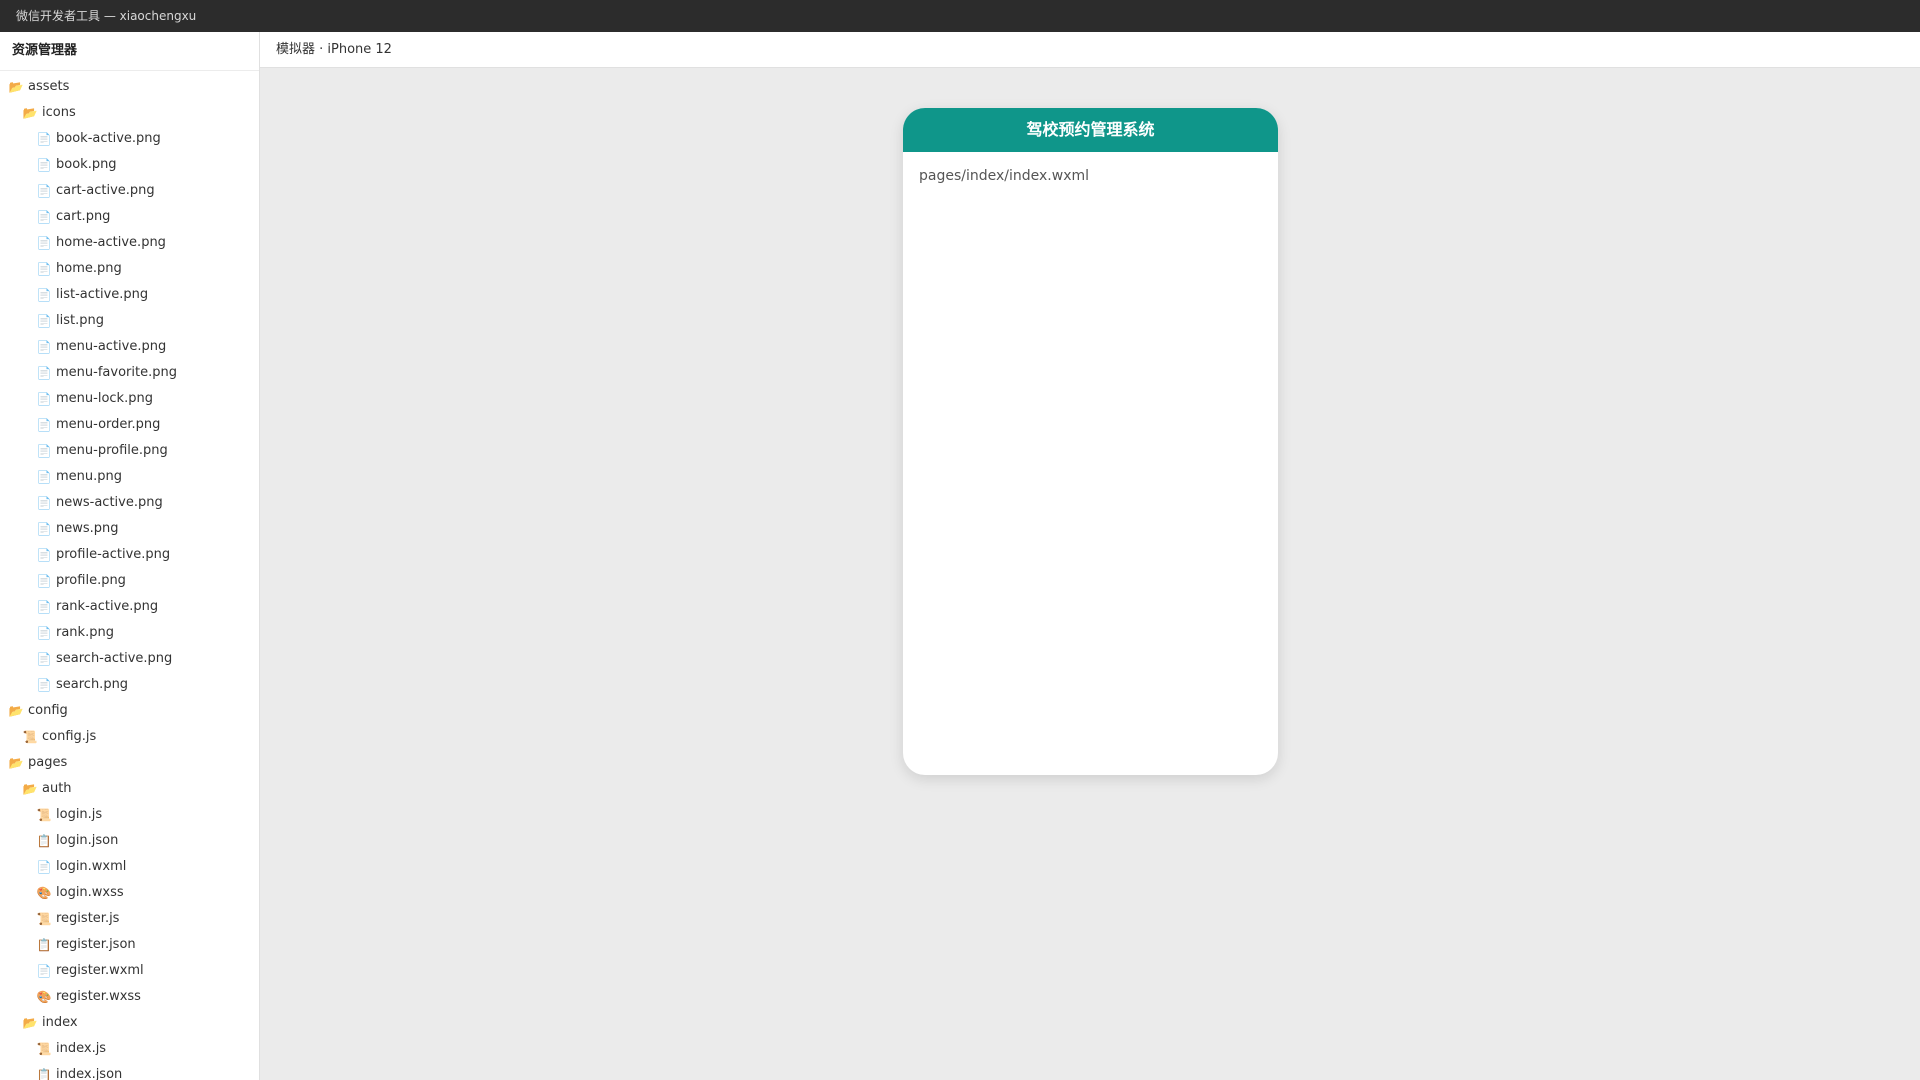 This screenshot has height=1080, width=1920. Describe the element at coordinates (129, 971) in the screenshot. I see `tree-file: 📄 register.wxml` at that location.